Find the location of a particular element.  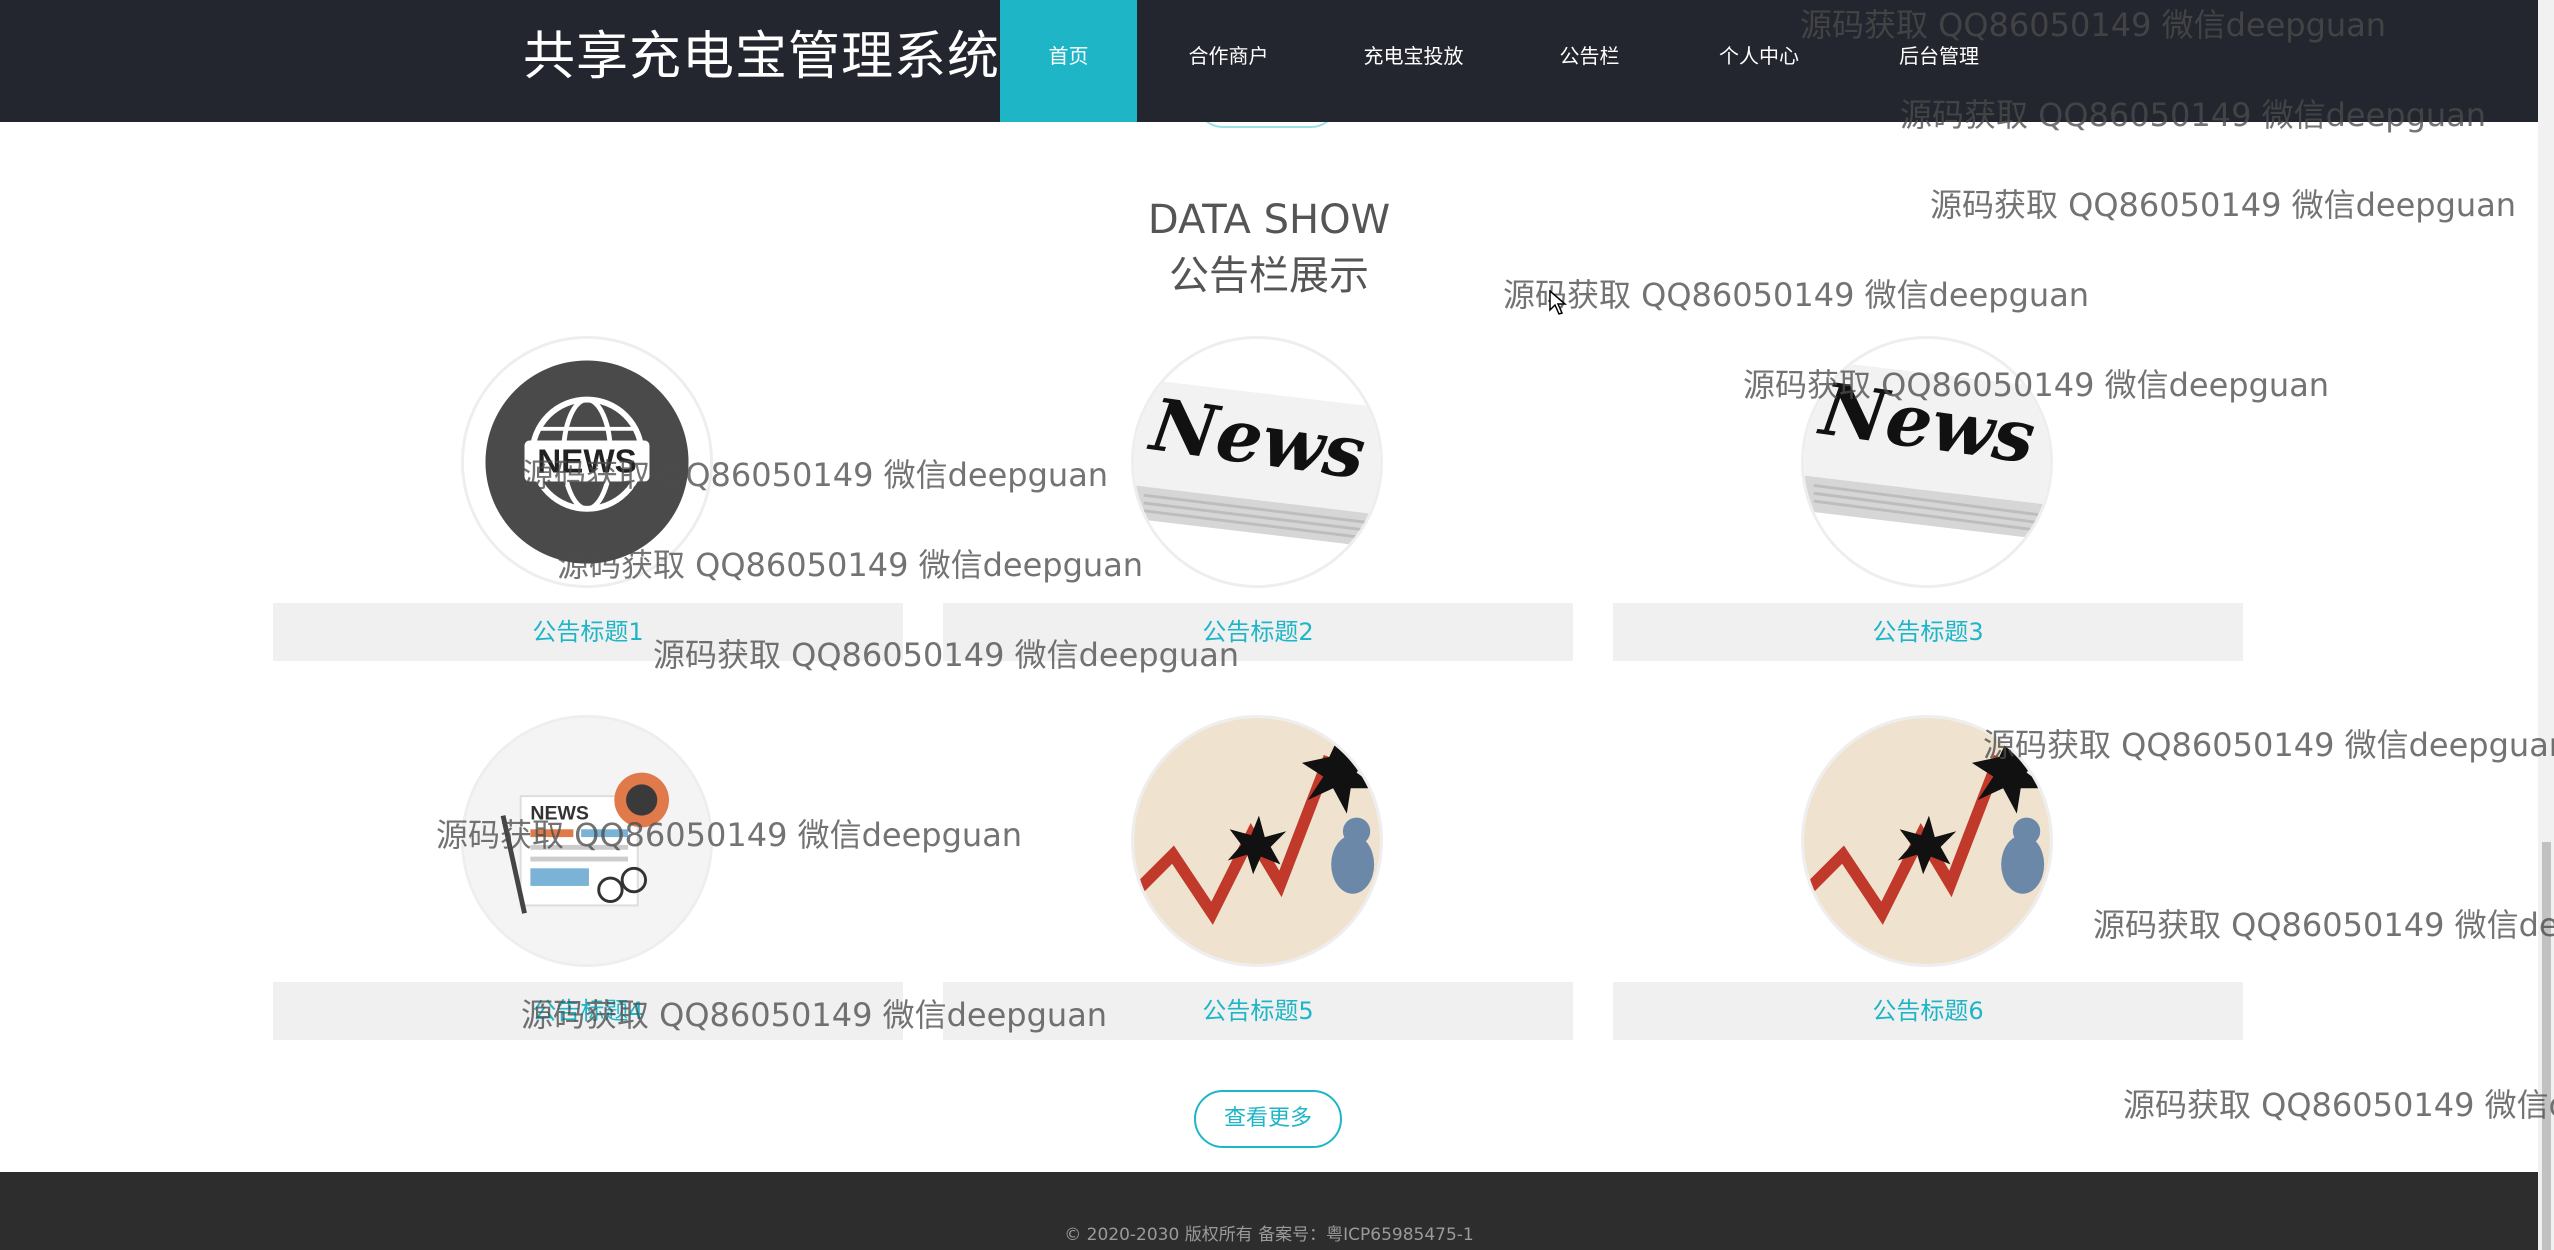

notice-title: 公告标题4 is located at coordinates (588, 1011).